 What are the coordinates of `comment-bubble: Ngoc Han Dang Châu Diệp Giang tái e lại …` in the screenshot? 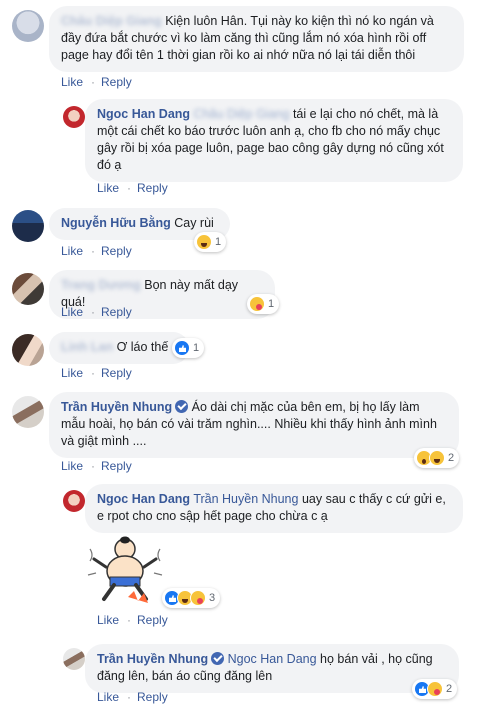 It's located at (274, 140).